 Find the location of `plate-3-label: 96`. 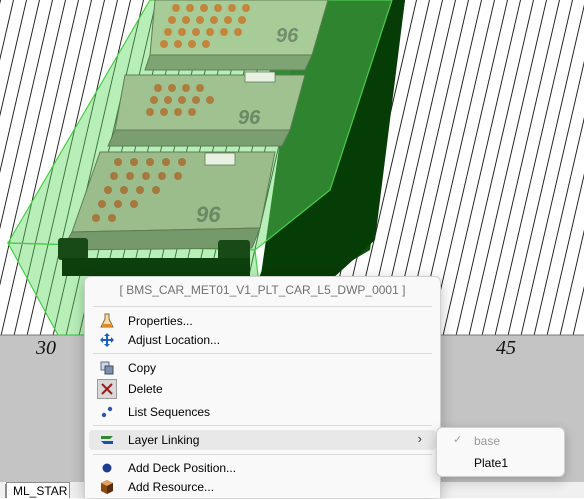

plate-3-label: 96 is located at coordinates (208, 214).